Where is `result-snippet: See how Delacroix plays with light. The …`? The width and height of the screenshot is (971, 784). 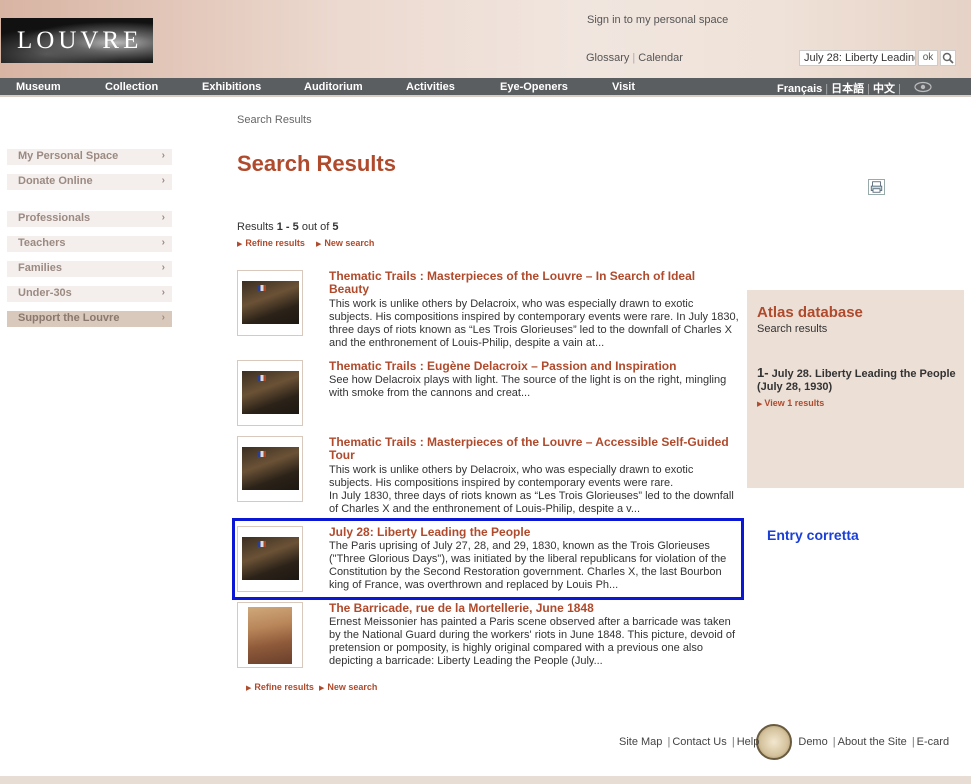
result-snippet: See how Delacroix plays with light. The … is located at coordinates (528, 386).